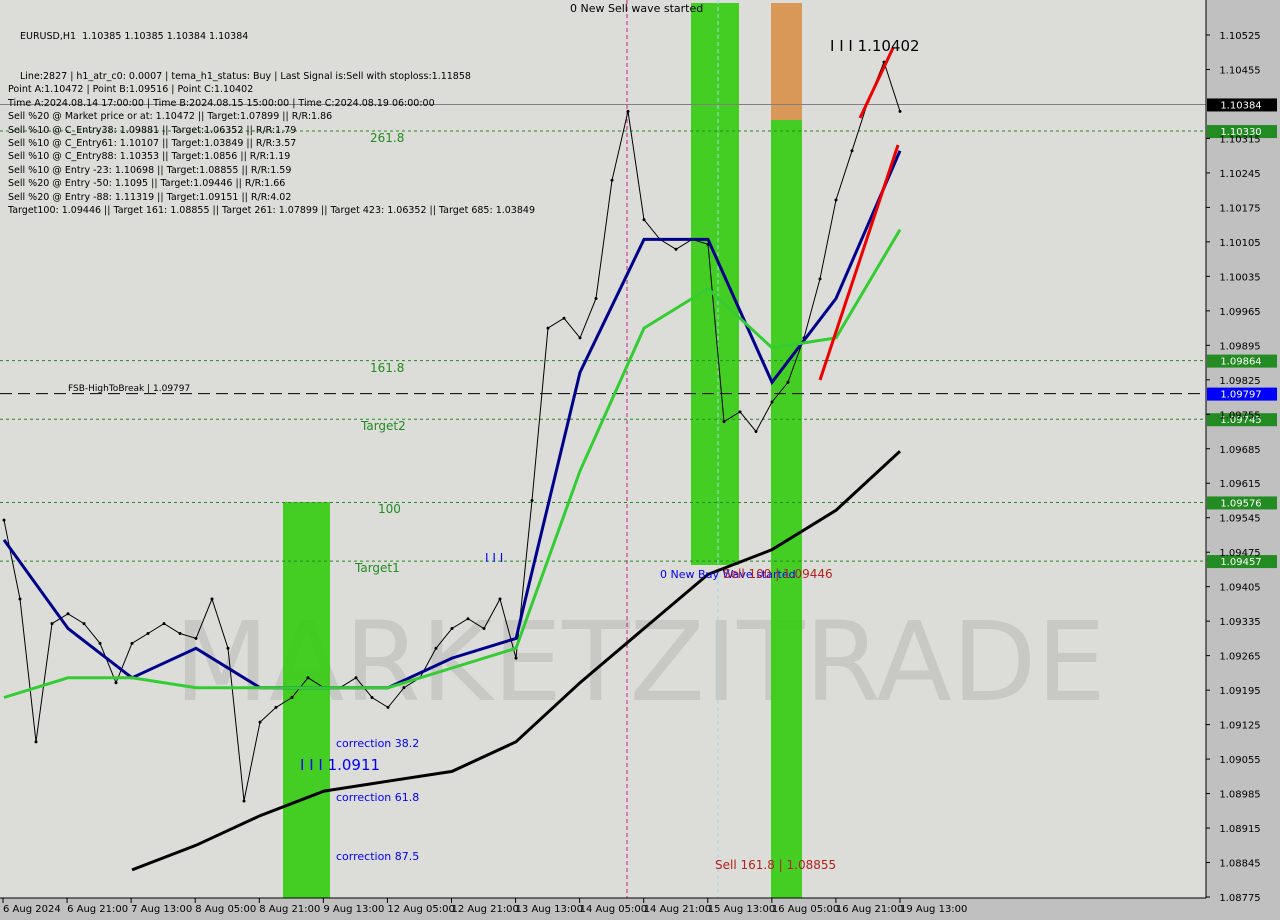 The image size is (1280, 920). Describe the element at coordinates (420, 909) in the screenshot. I see `x-tick-label: 12 Aug 05:00` at that location.